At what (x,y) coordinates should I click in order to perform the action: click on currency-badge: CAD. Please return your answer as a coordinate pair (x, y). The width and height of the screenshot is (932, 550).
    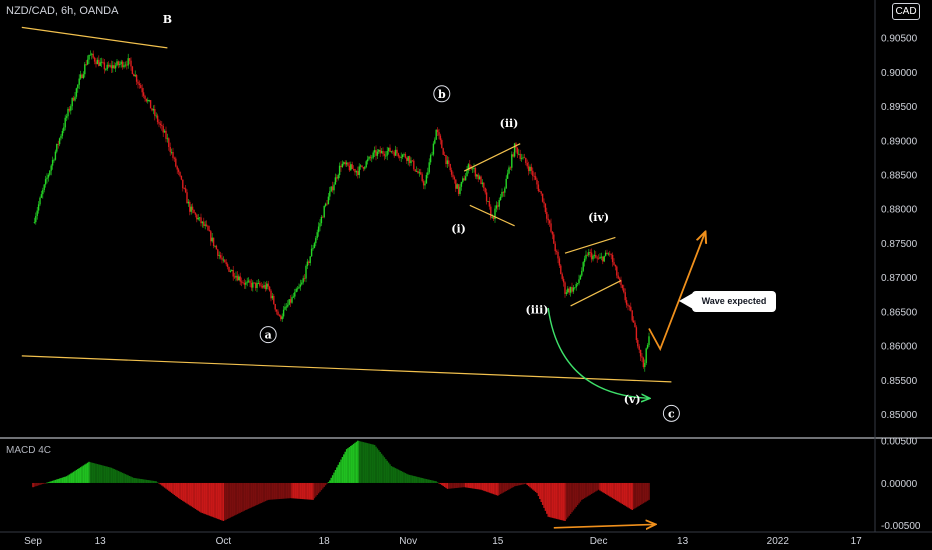
    Looking at the image, I should click on (906, 11).